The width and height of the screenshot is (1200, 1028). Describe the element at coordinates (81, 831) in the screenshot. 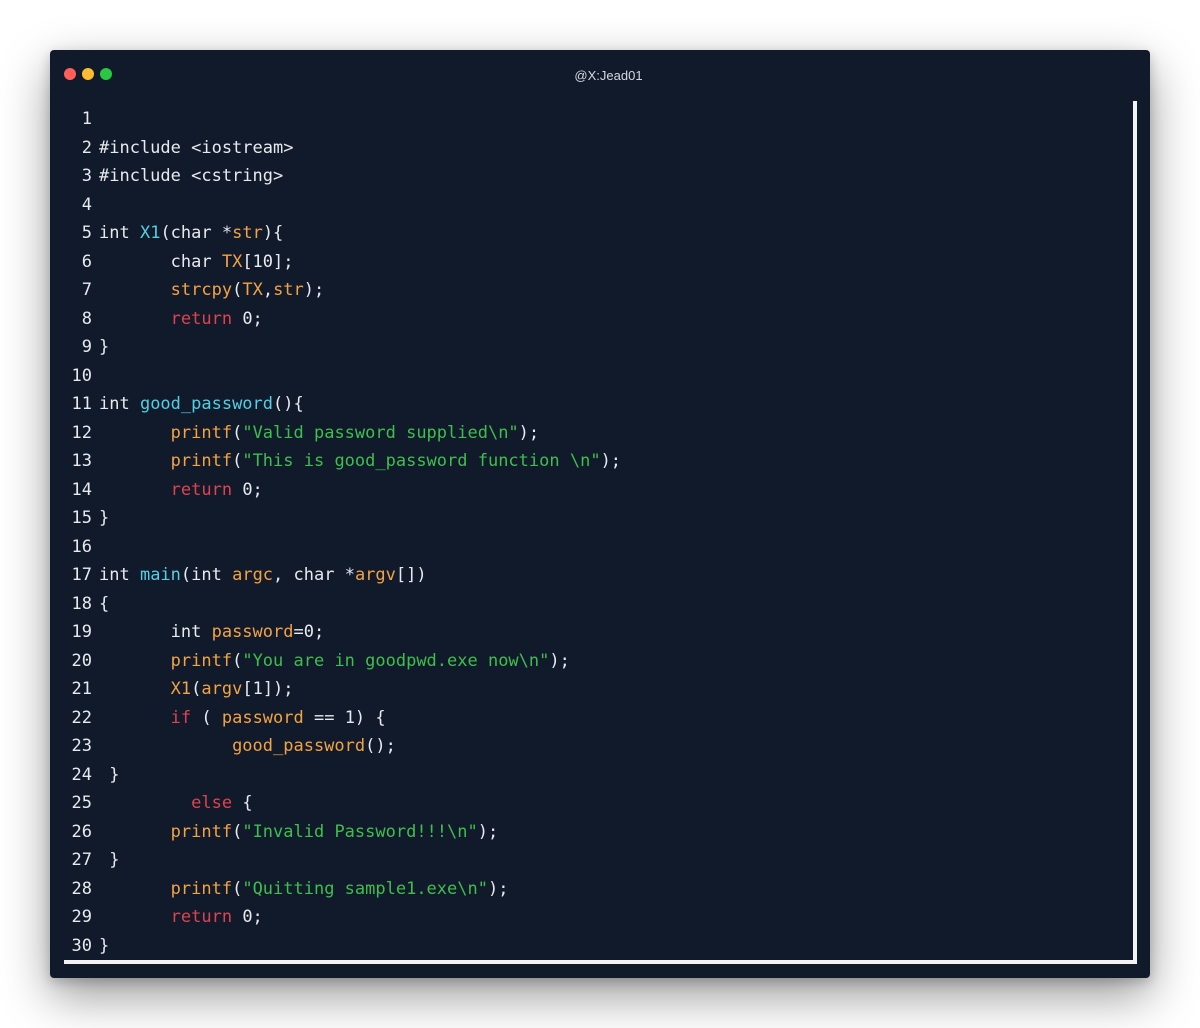

I see `line-number: 26` at that location.